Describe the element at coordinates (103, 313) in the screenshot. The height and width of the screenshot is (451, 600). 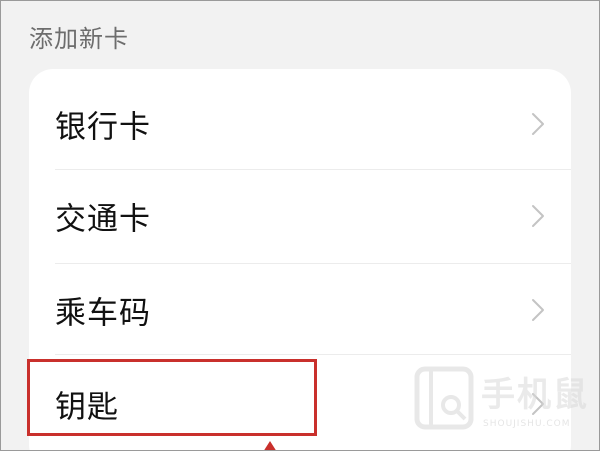
I see `list-item-label: 乘车码` at that location.